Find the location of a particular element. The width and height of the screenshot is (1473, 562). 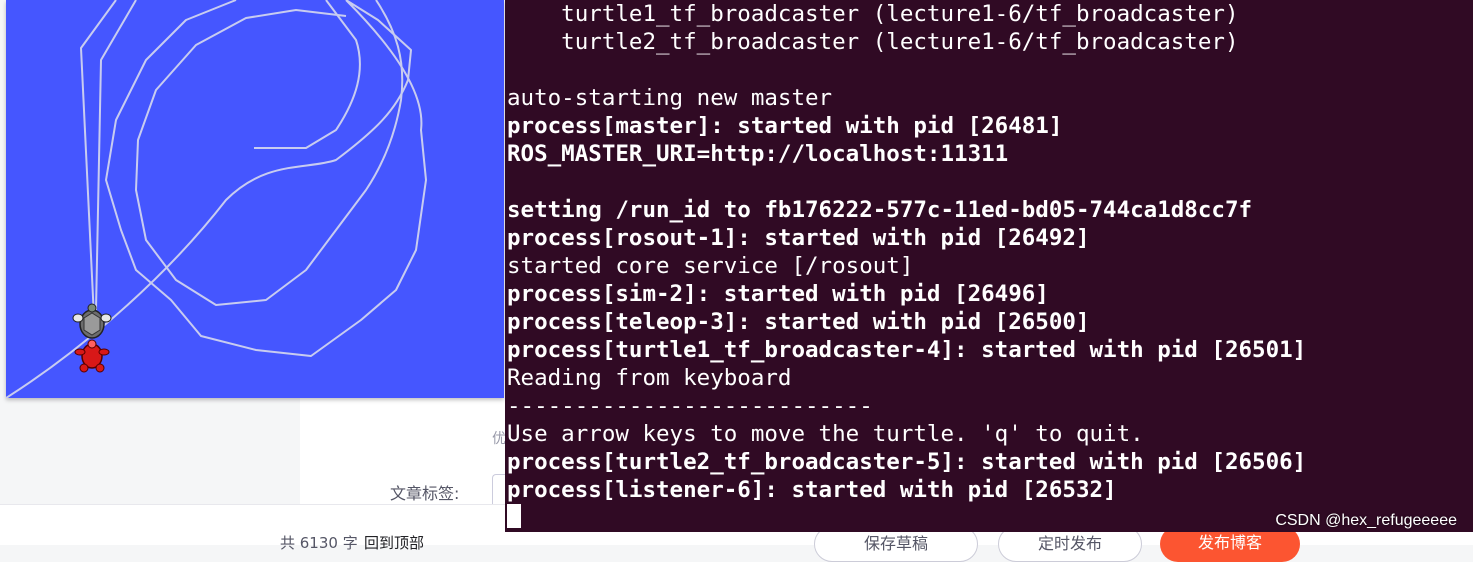

terminal-cursor is located at coordinates (514, 516).